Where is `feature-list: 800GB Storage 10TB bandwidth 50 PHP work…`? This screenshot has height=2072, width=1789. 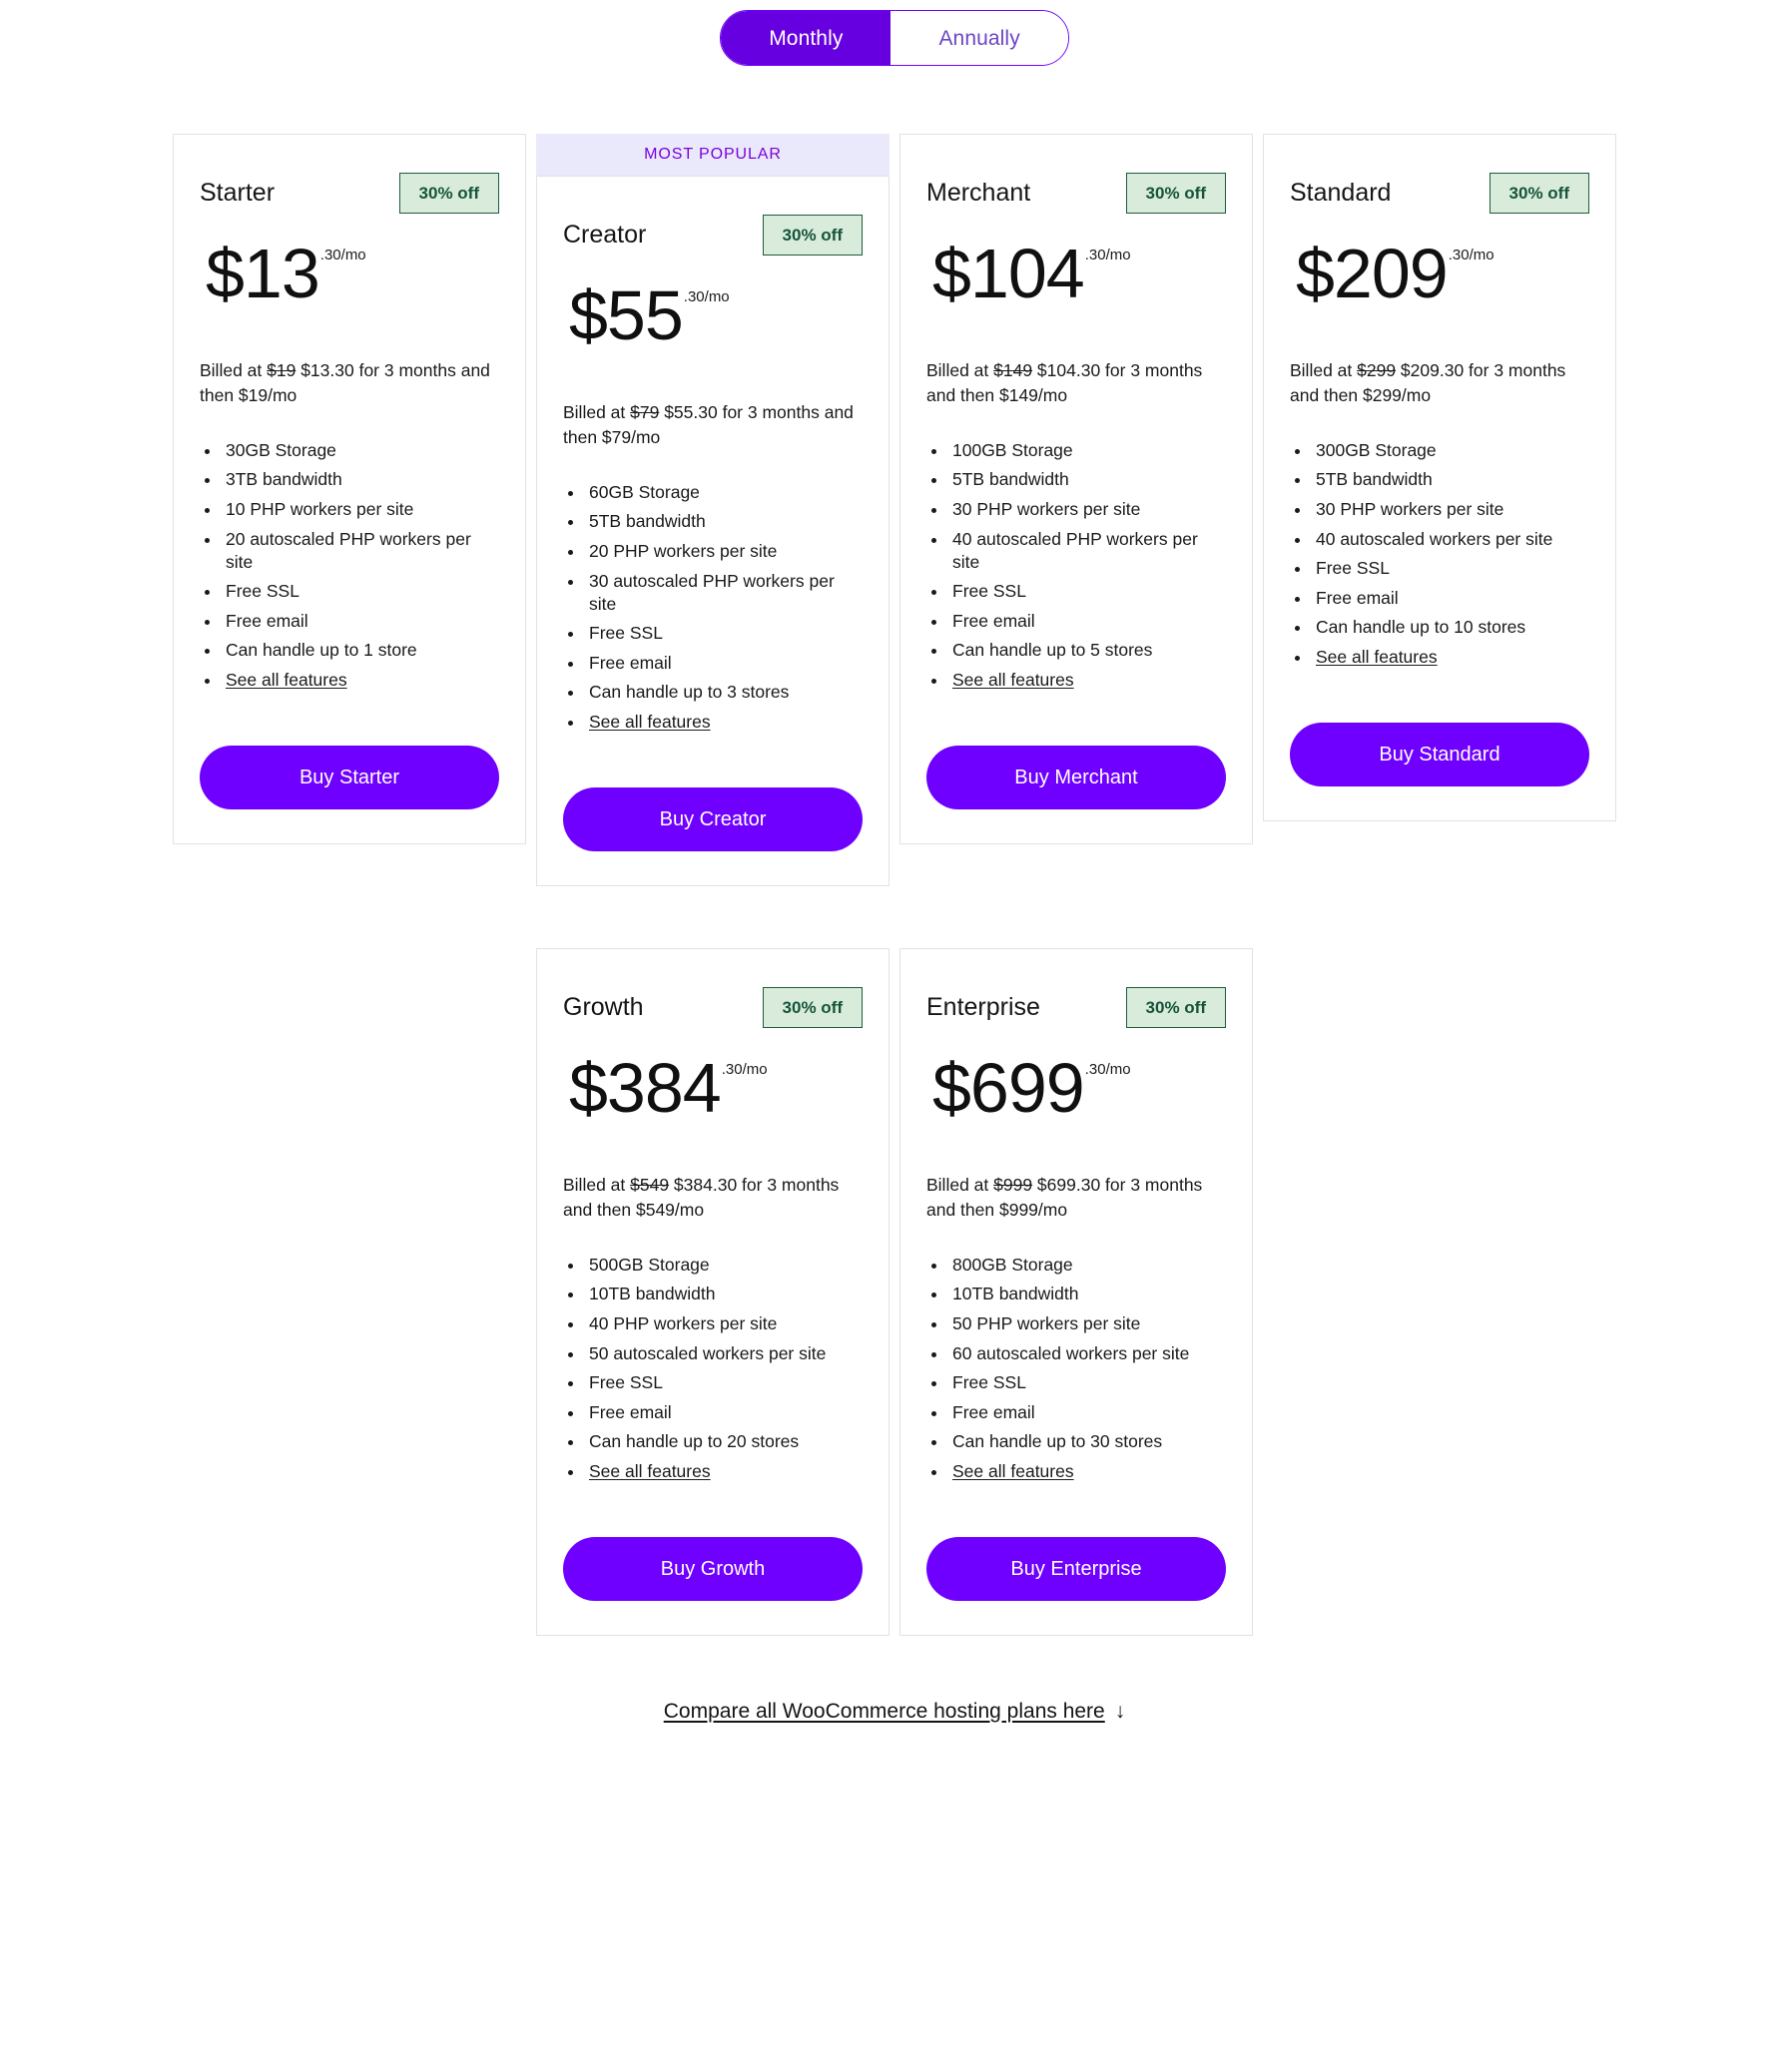
feature-list: 800GB Storage 10TB bandwidth 50 PHP work… is located at coordinates (1076, 1369).